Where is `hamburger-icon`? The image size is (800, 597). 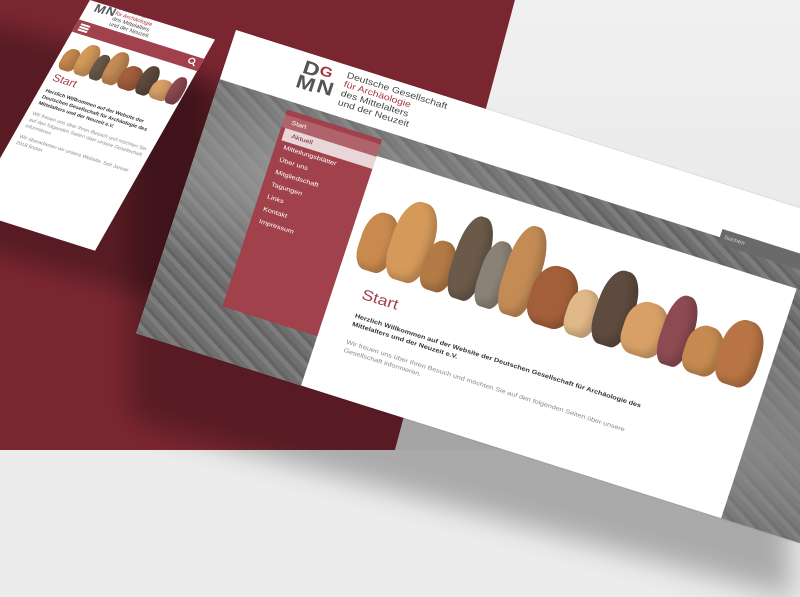 hamburger-icon is located at coordinates (84, 28).